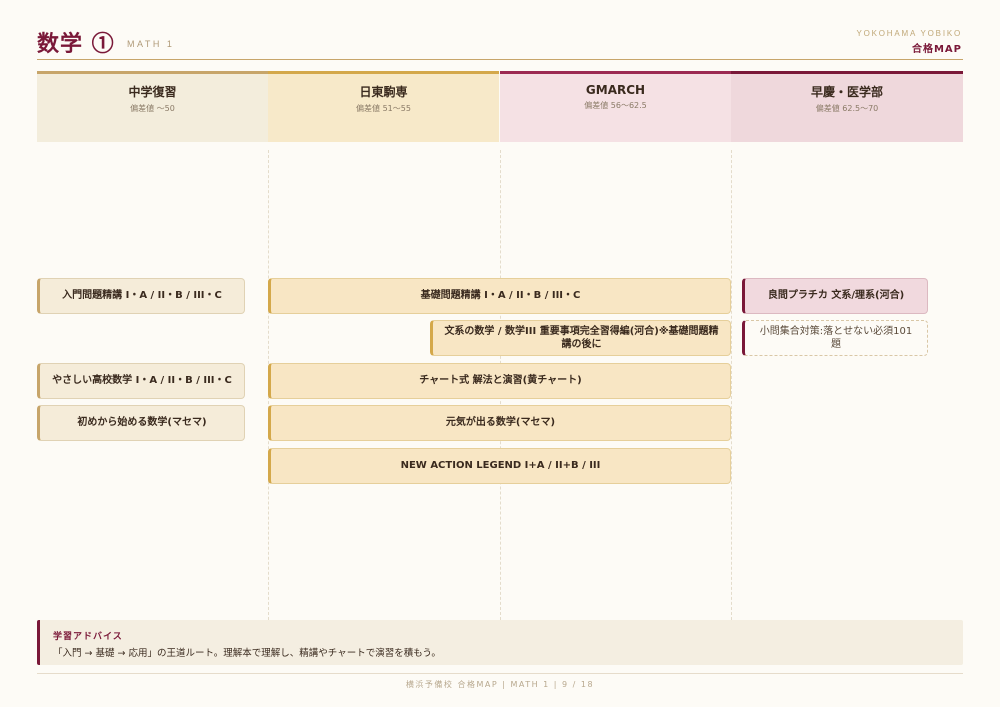 The height and width of the screenshot is (707, 1000). I want to click on book-card-ryomon-platica: 良問プラチカ 文系/理系(河合), so click(835, 296).